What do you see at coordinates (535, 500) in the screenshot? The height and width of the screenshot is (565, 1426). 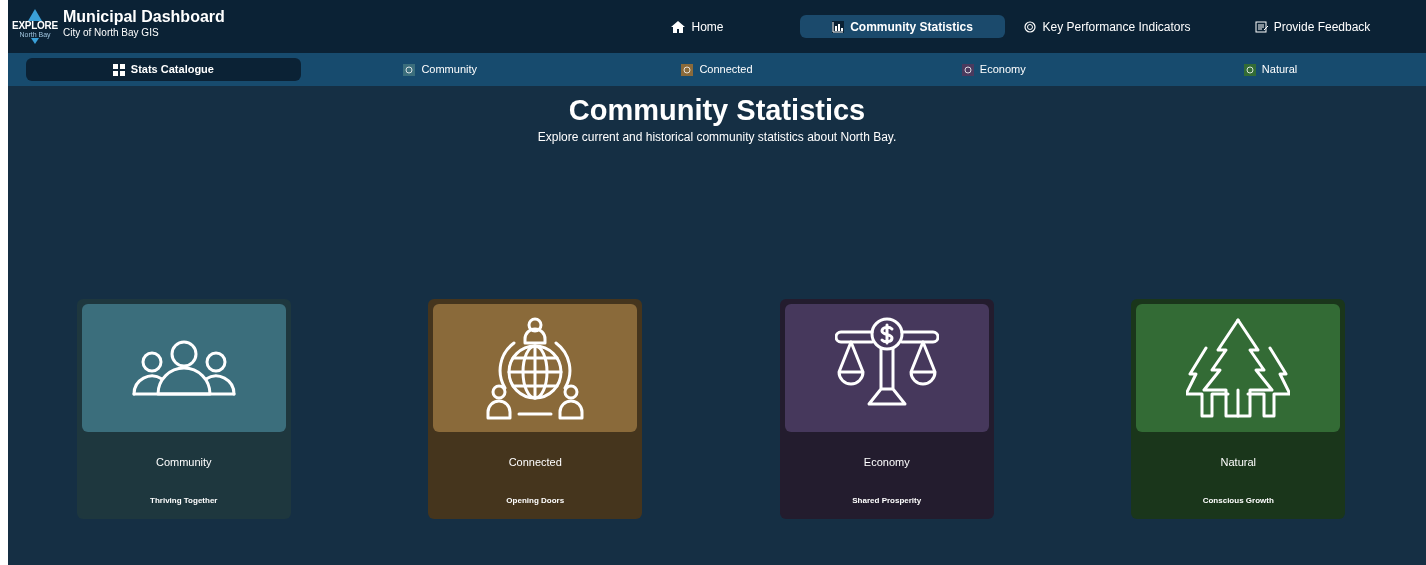 I see `card-tagline: Opening Doors` at bounding box center [535, 500].